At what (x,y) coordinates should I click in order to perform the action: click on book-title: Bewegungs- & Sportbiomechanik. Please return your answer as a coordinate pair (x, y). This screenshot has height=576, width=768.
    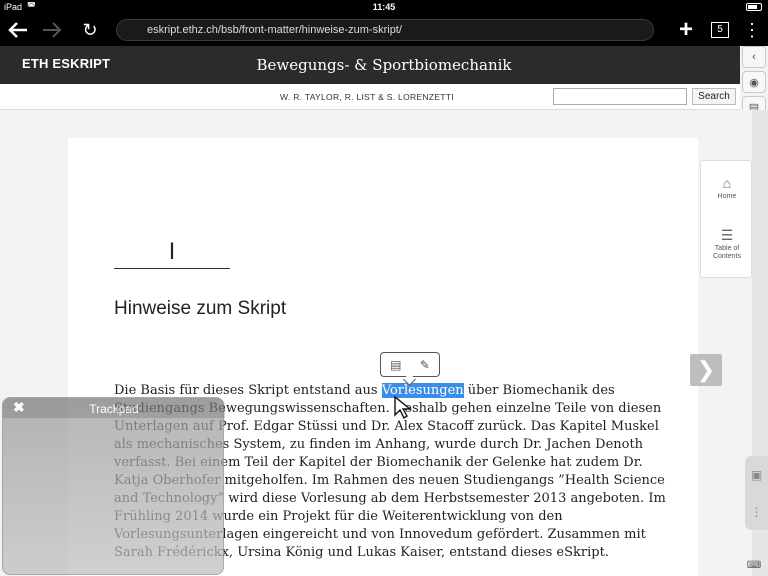
    Looking at the image, I should click on (384, 65).